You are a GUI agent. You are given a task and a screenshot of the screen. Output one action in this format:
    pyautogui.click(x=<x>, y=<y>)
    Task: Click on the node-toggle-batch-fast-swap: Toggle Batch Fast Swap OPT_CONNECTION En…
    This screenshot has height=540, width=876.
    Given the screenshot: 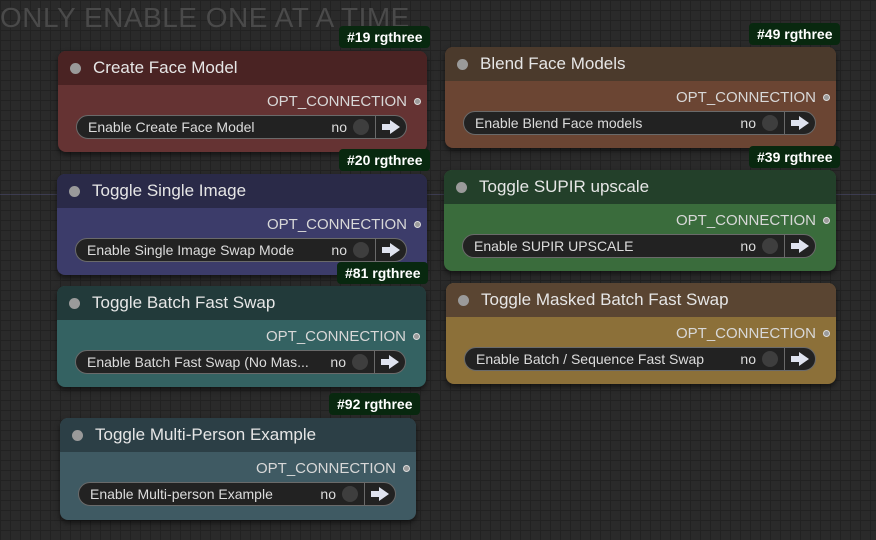 What is the action you would take?
    pyautogui.click(x=241, y=336)
    